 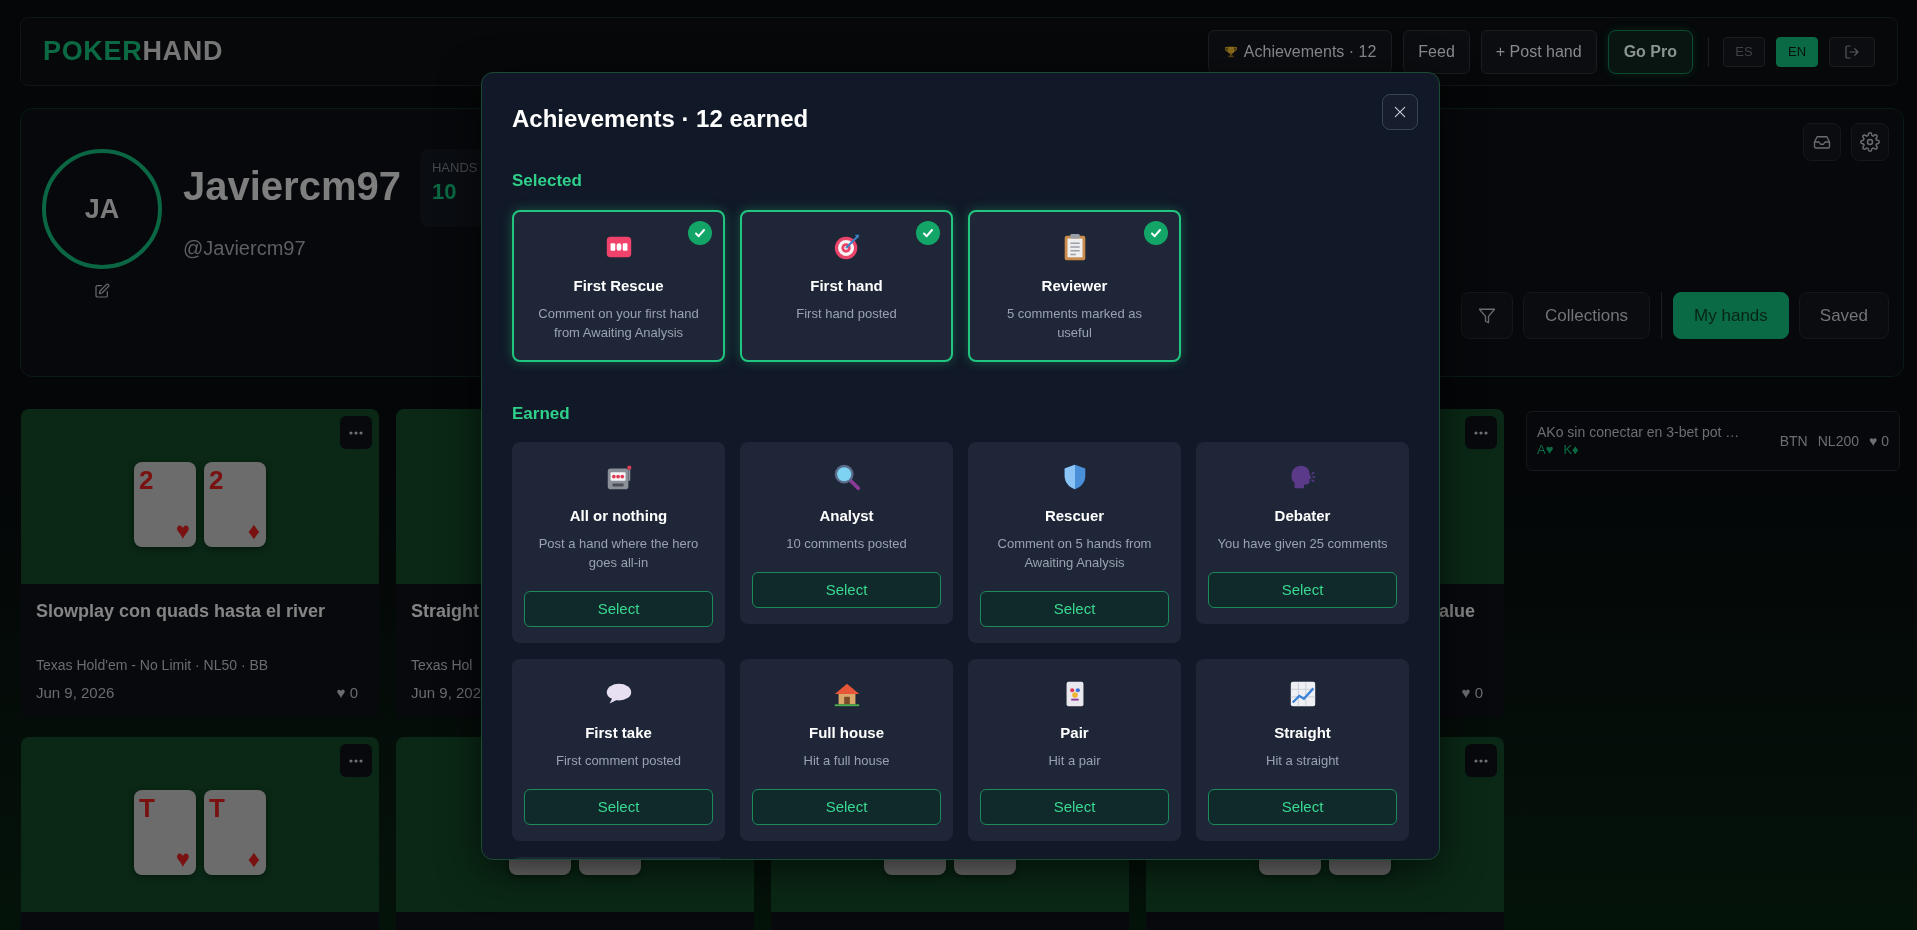 I want to click on achievement-description: Comment on your first hand from Awaiting Analysis, so click(x=618, y=323).